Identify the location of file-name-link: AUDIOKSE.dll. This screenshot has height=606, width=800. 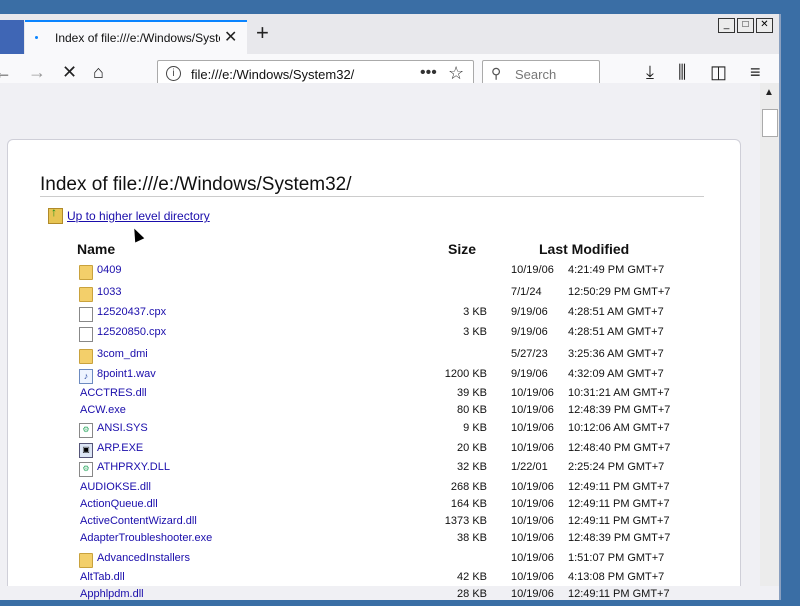
(115, 487).